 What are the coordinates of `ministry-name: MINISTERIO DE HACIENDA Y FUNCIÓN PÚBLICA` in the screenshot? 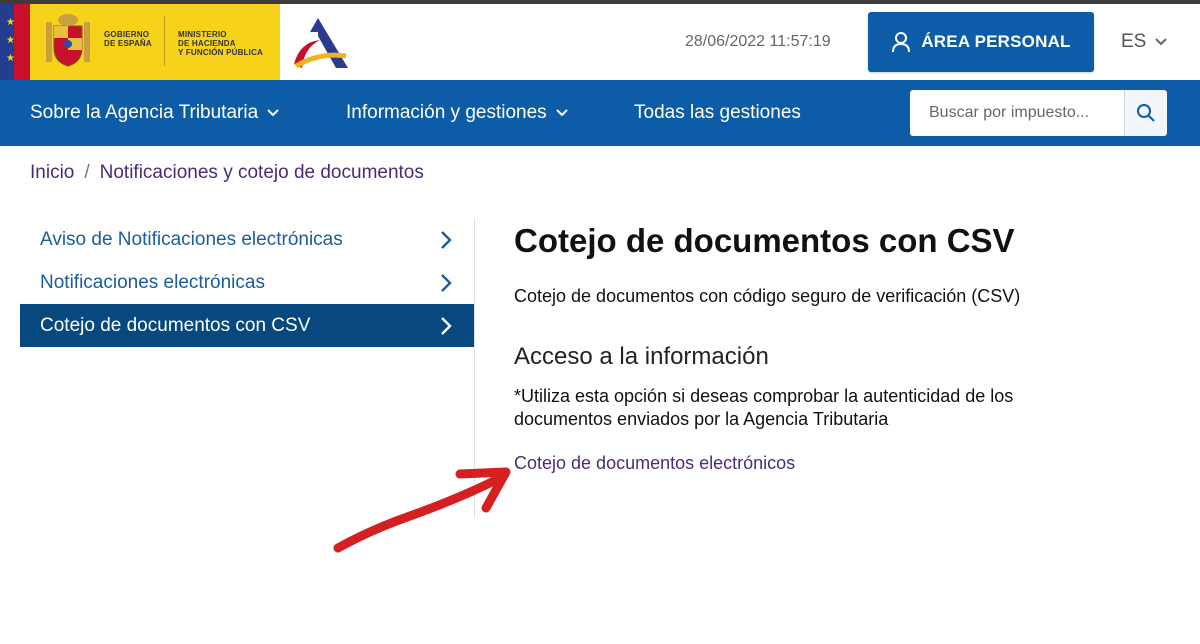 It's located at (221, 43).